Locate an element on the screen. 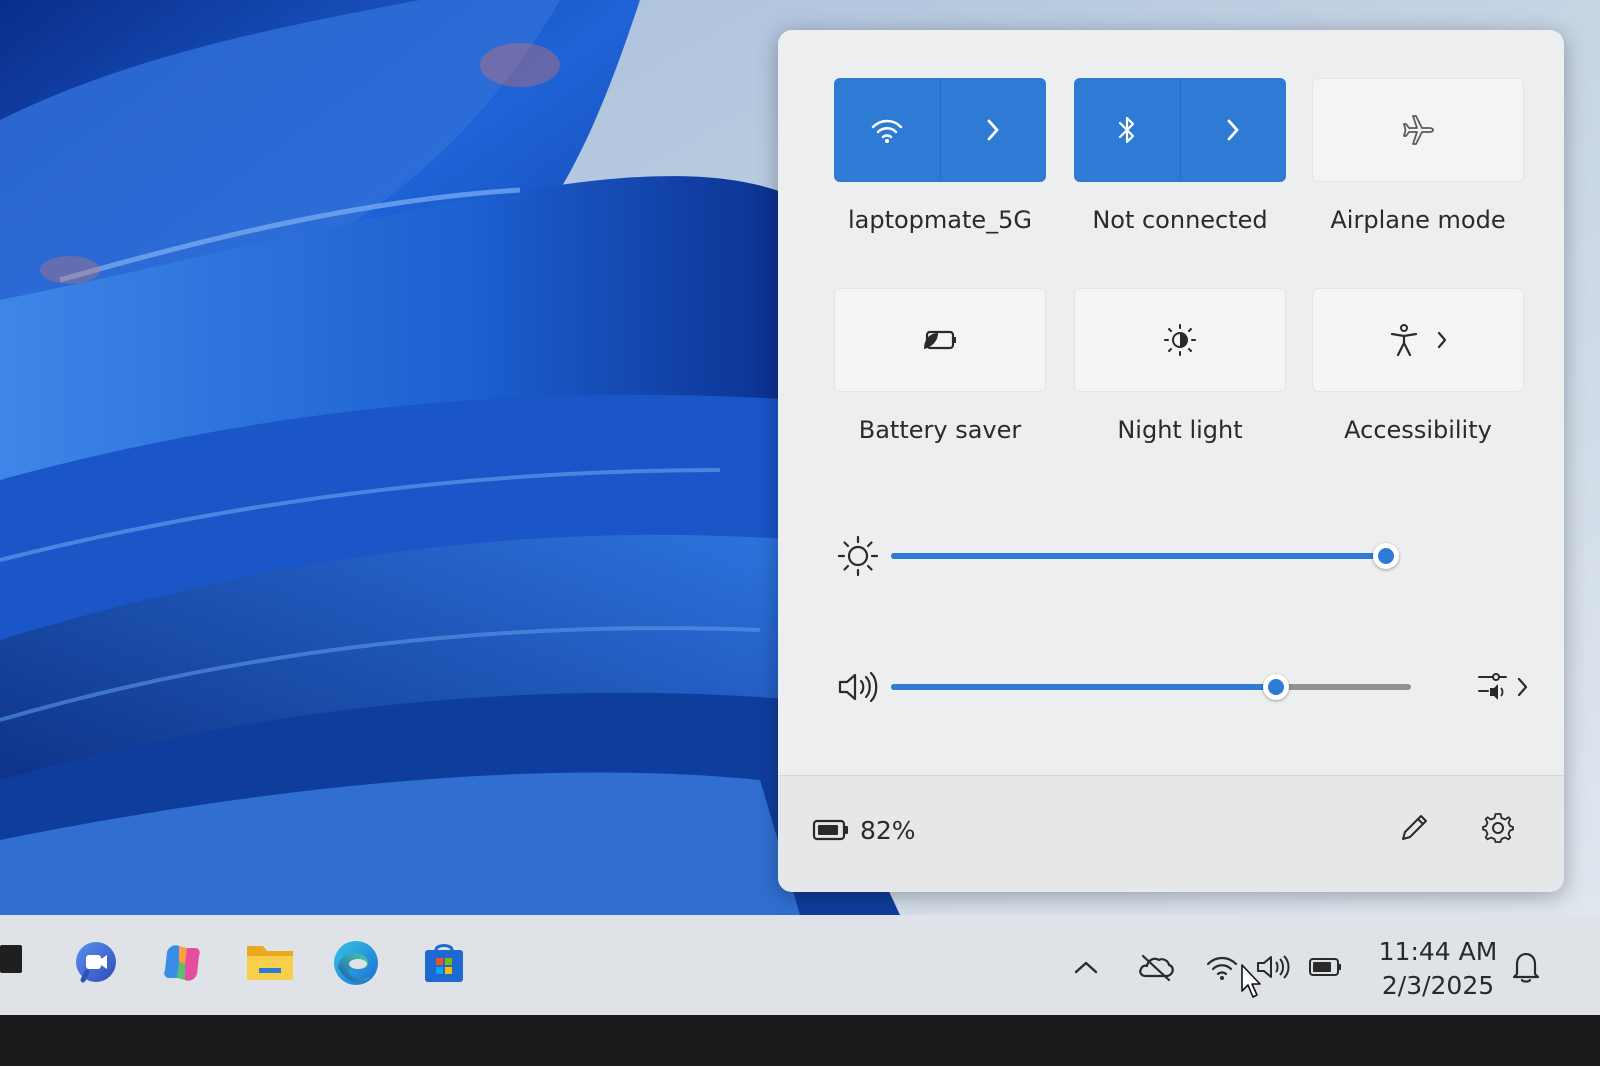  accessibility-tile-group: Accessibility is located at coordinates (1418, 366).